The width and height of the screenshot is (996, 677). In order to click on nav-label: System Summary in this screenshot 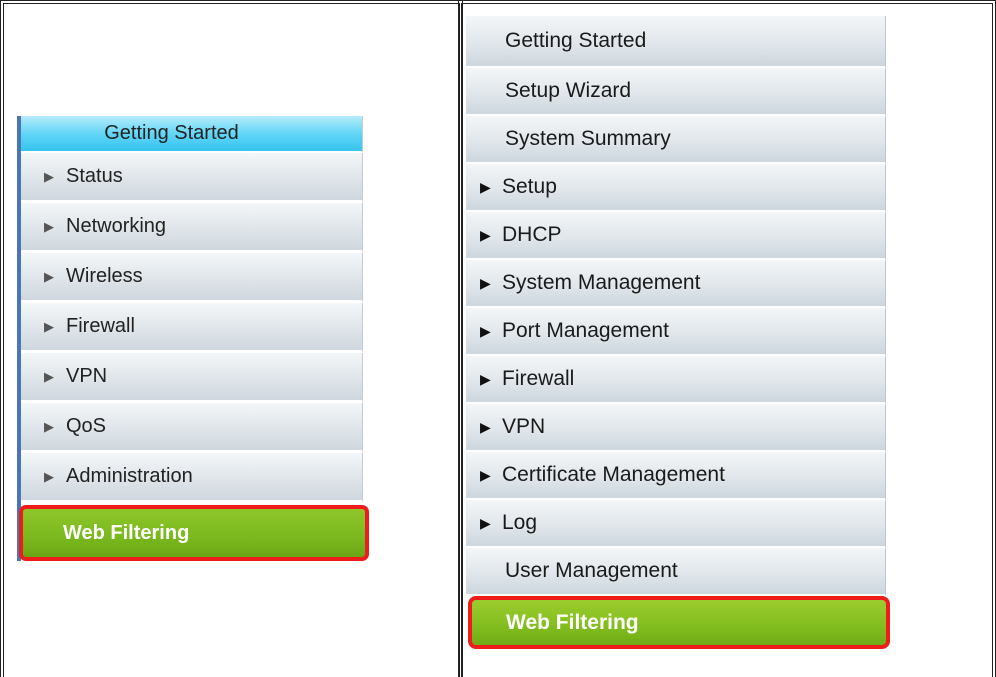, I will do `click(588, 138)`.